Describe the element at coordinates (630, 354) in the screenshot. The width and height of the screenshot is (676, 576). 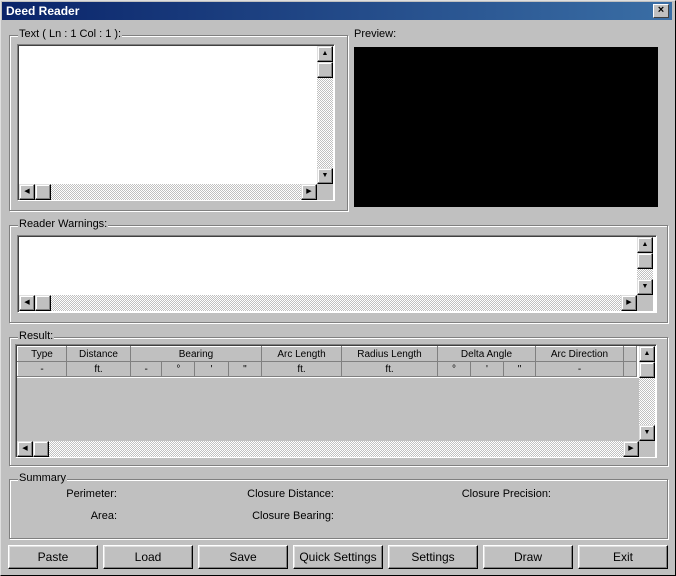
I see `column-header-filler` at that location.